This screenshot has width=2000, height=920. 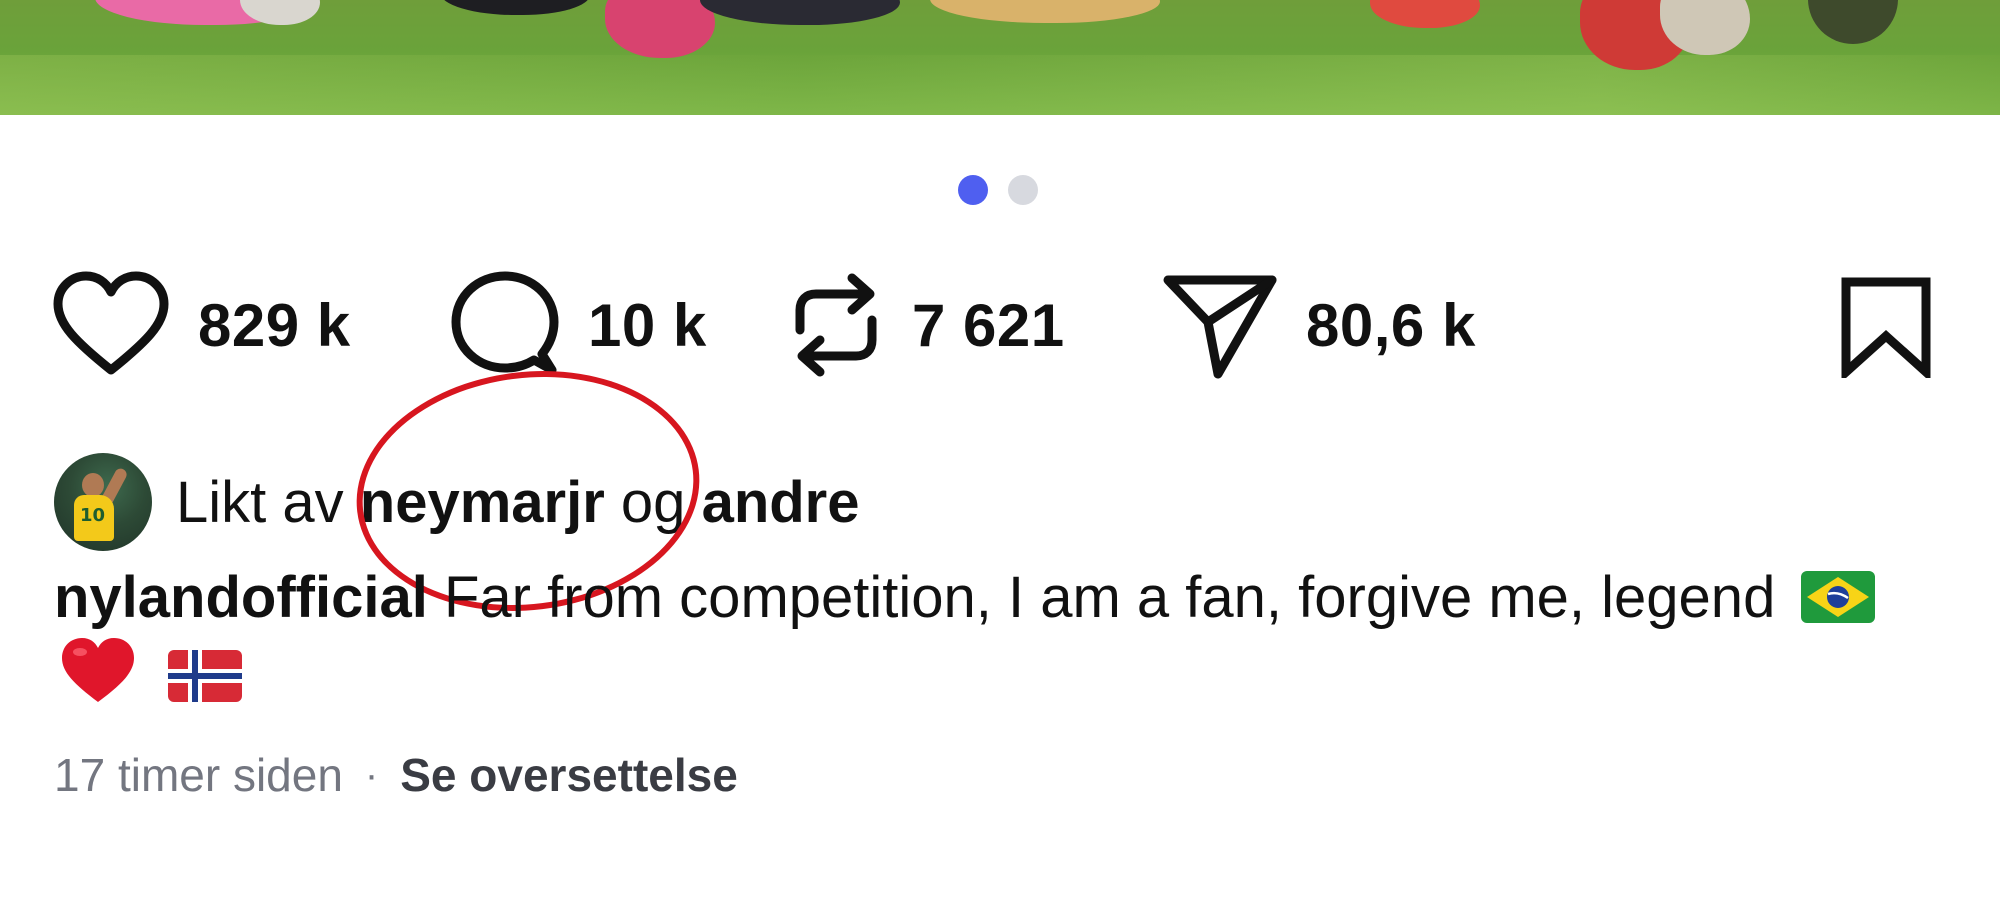 I want to click on action-bar: 829 k 10 k 7 621 80,6 k, so click(x=993, y=326).